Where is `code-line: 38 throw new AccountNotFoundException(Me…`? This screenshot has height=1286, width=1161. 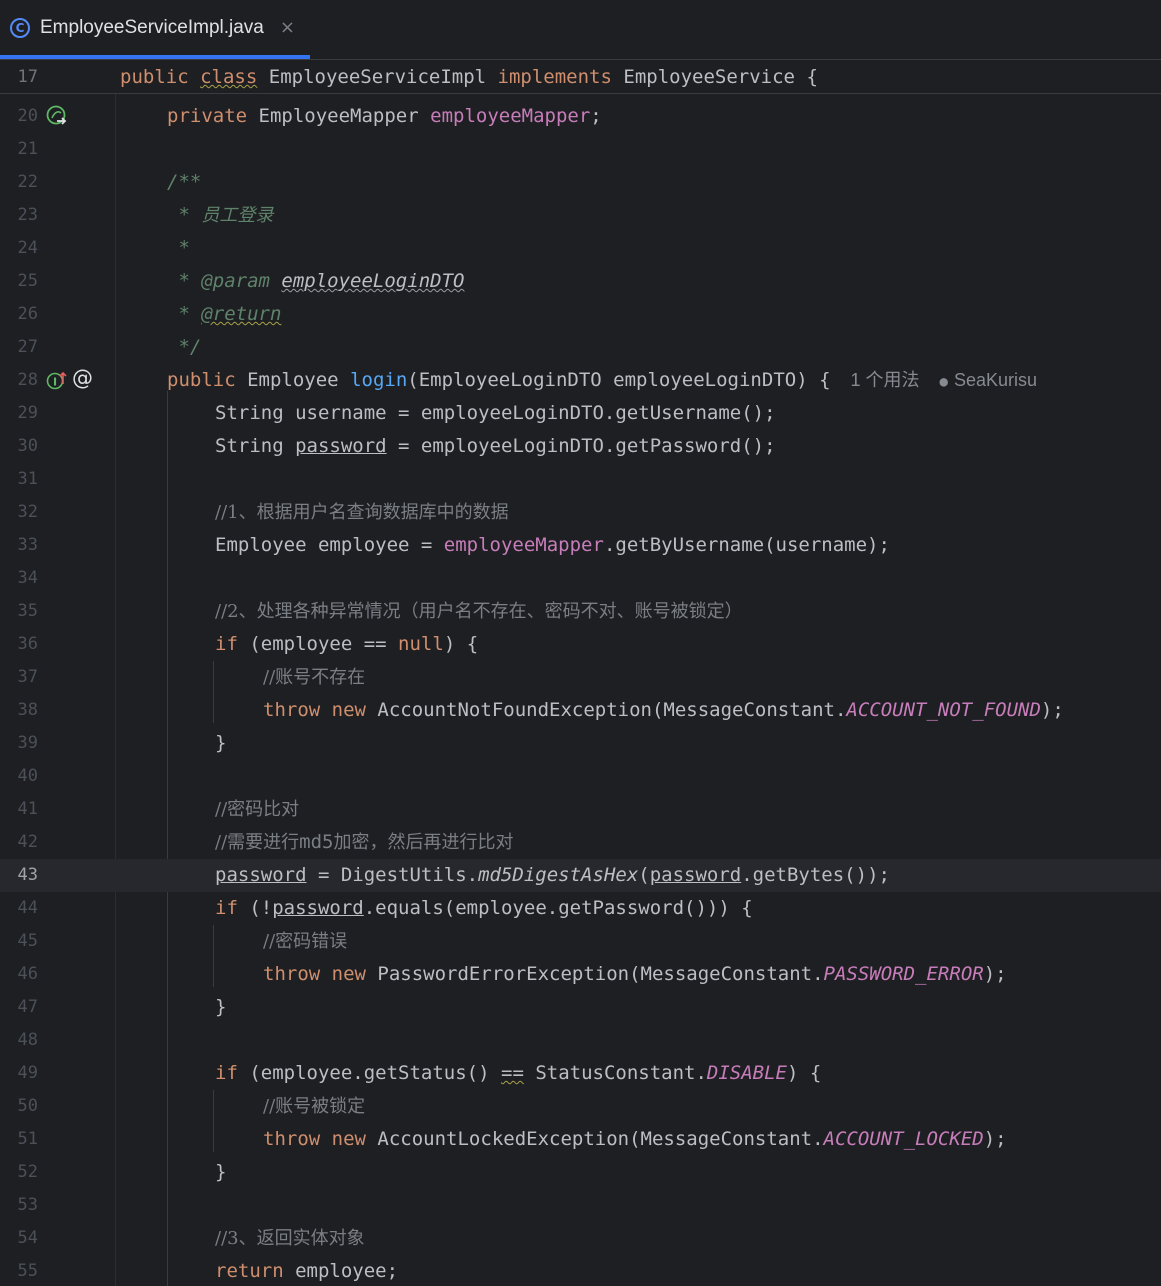 code-line: 38 throw new AccountNotFoundException(Me… is located at coordinates (580, 710).